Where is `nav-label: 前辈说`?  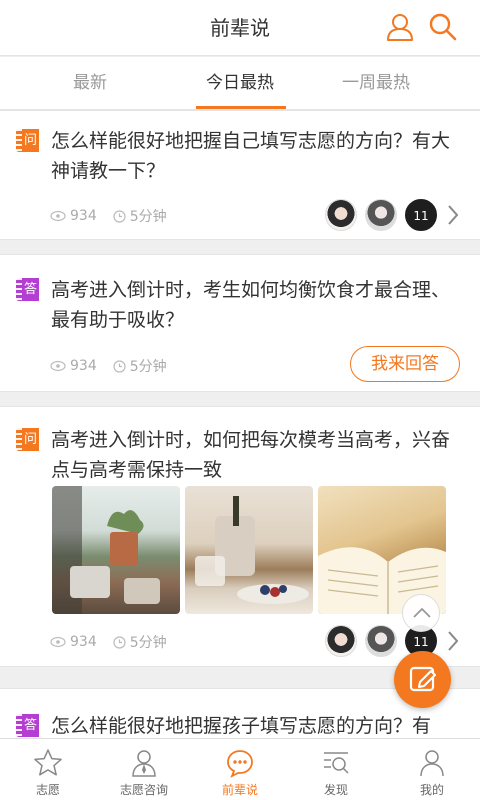 nav-label: 前辈说 is located at coordinates (239, 790).